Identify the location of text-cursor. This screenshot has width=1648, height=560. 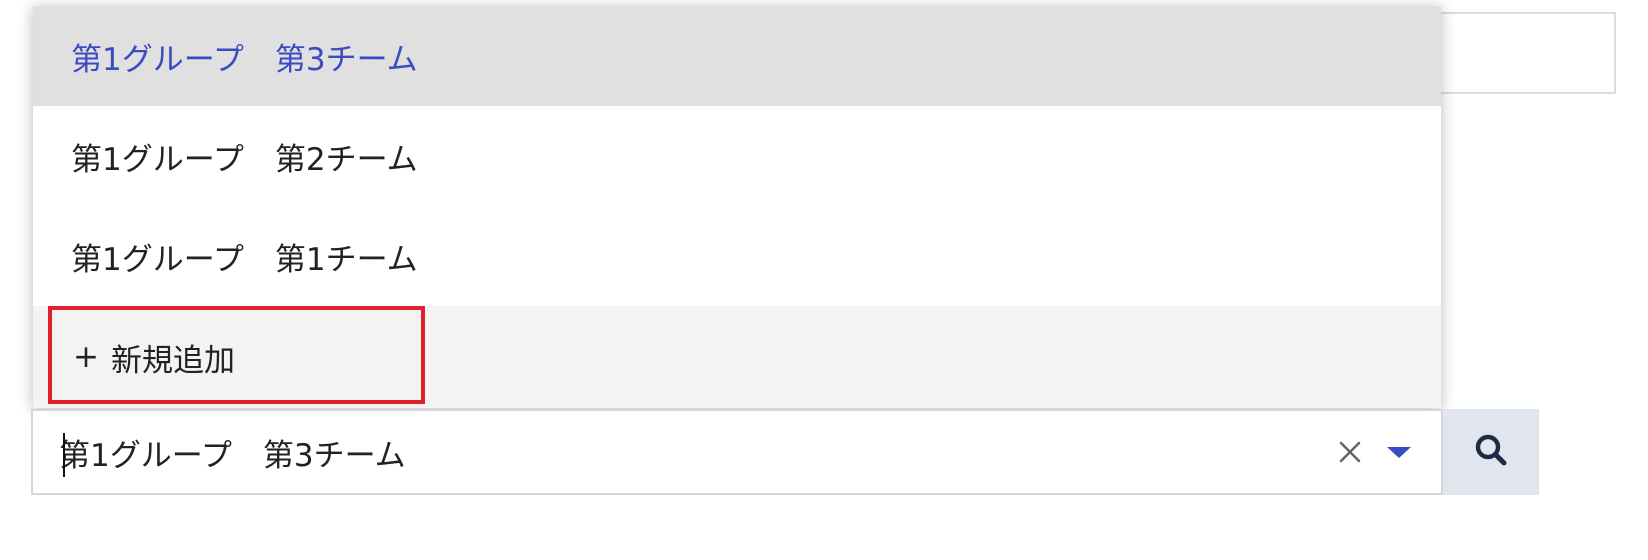
(64, 455).